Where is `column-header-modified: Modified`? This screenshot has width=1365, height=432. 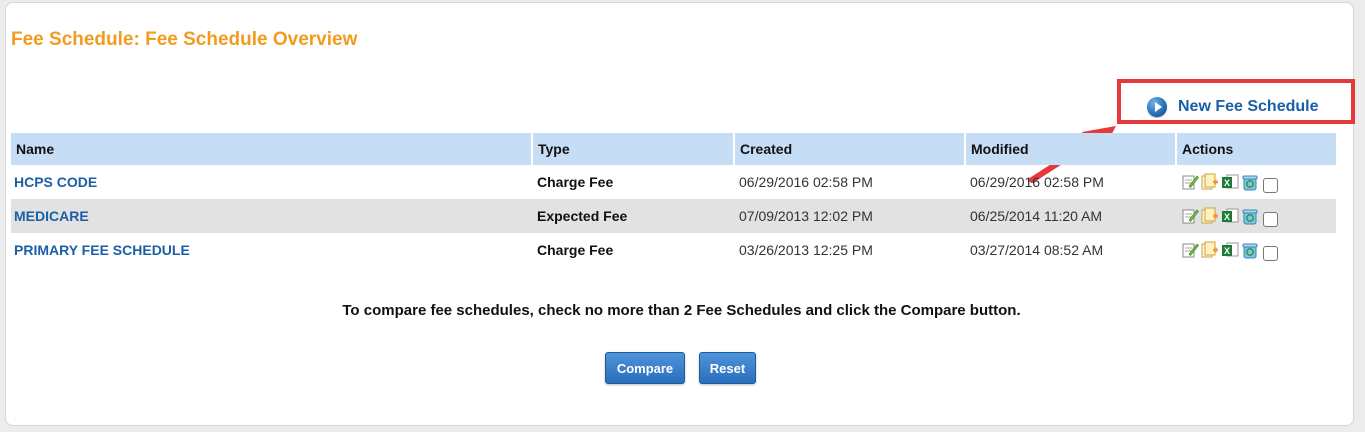 column-header-modified: Modified is located at coordinates (1070, 149).